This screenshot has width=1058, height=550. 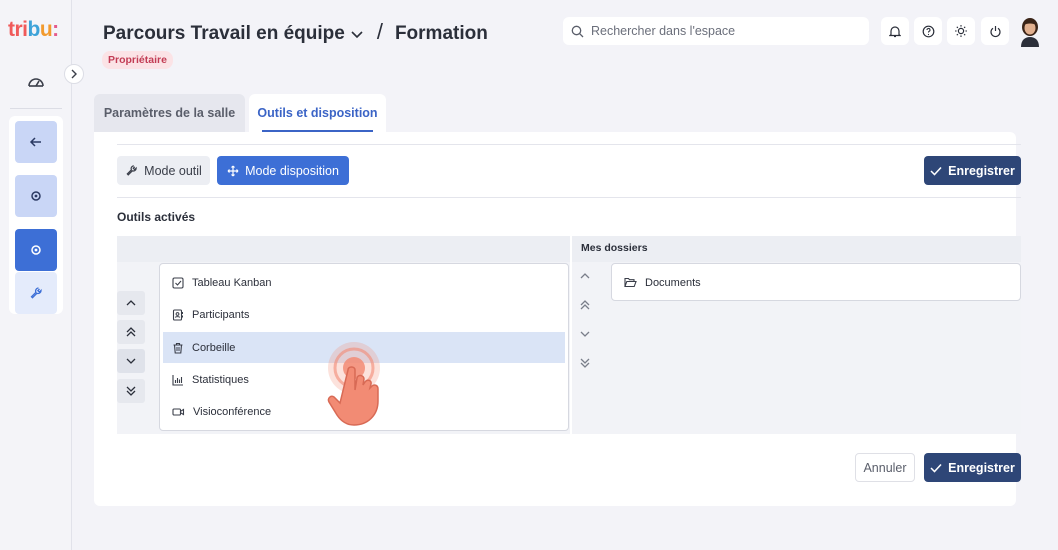 I want to click on folders-list: Documents, so click(x=816, y=282).